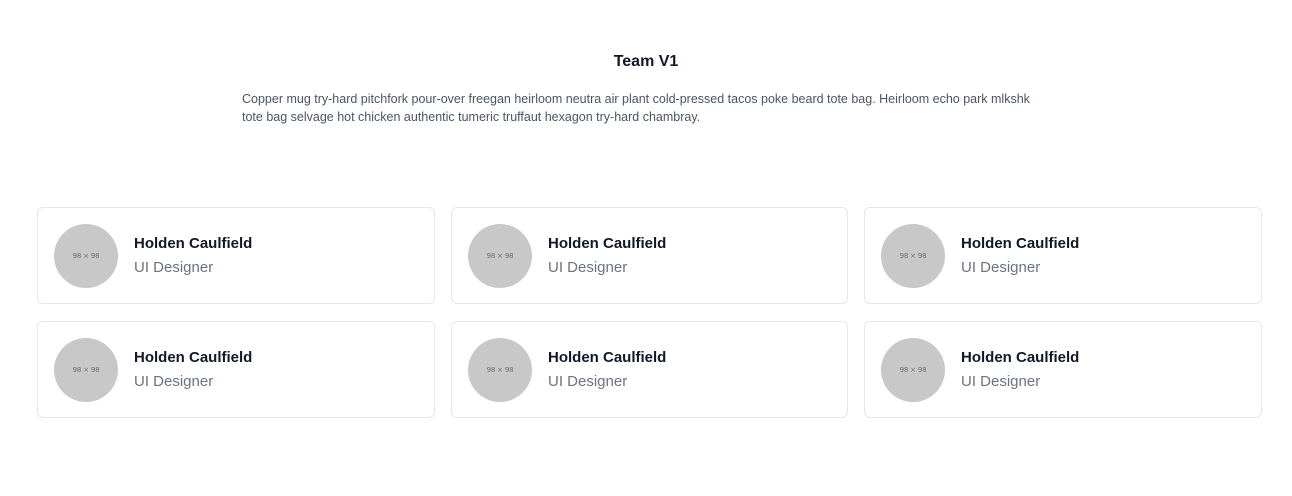  I want to click on section-header: Team V1, so click(646, 62).